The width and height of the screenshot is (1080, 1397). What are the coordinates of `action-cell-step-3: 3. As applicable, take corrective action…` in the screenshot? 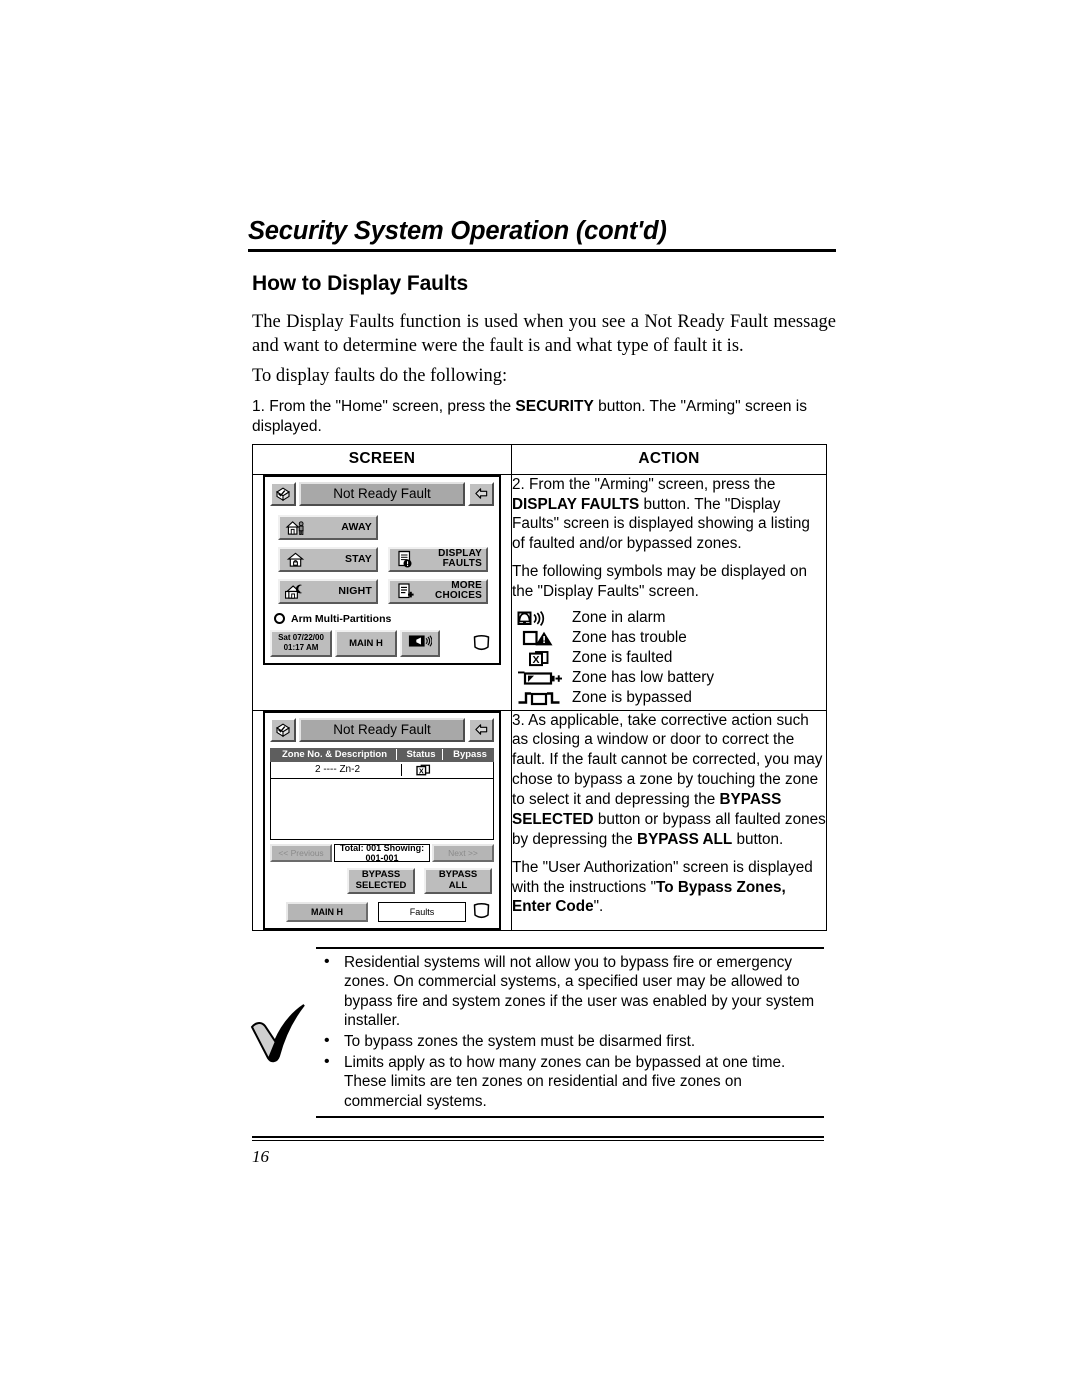 It's located at (669, 820).